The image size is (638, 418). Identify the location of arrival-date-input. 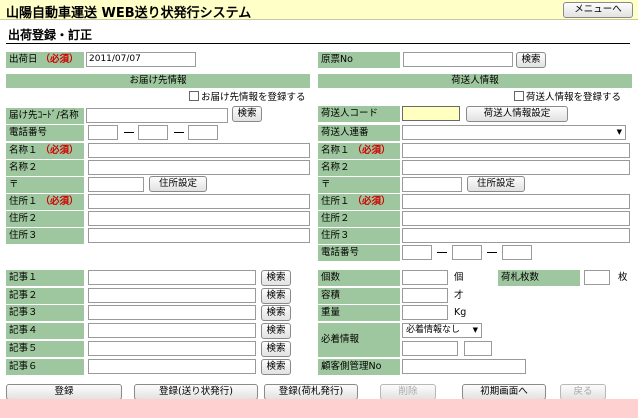
(430, 348).